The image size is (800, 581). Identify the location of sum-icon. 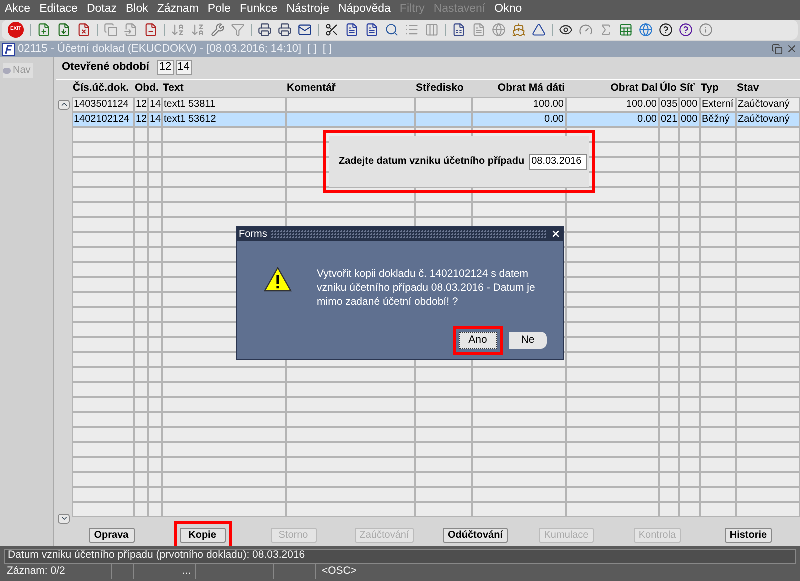
(606, 30).